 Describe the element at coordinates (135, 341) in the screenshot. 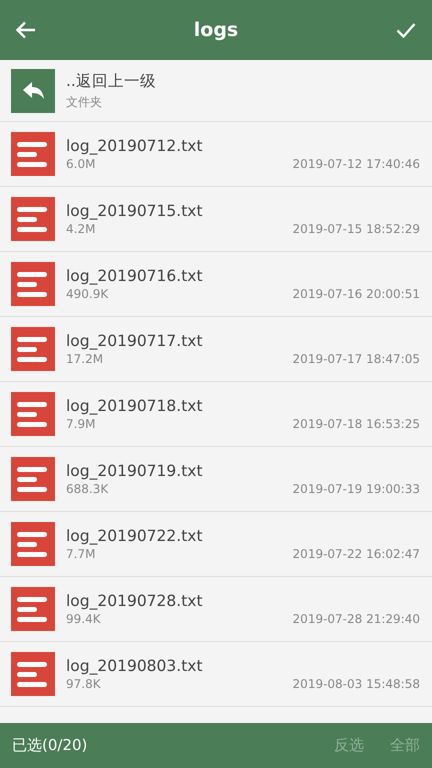

I see `file-name: log_20190717.txt` at that location.